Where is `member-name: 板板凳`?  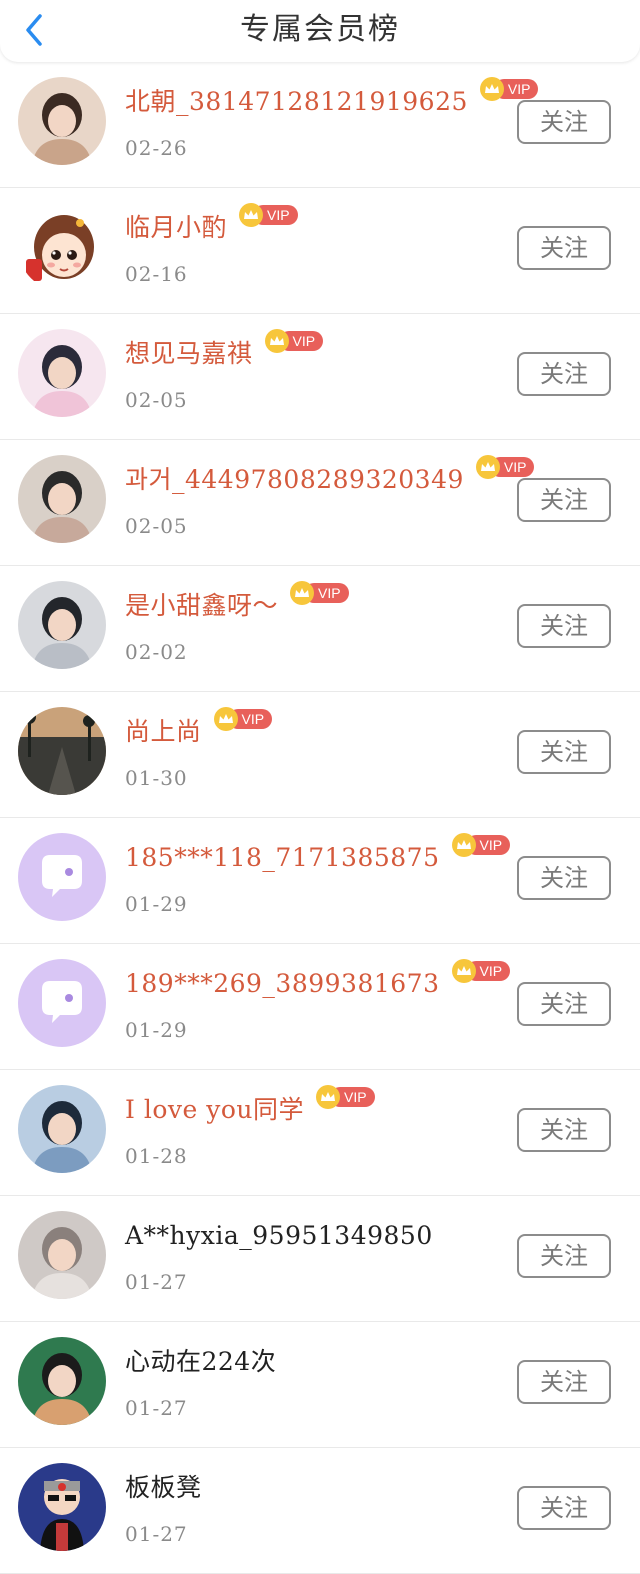 member-name: 板板凳 is located at coordinates (163, 1488).